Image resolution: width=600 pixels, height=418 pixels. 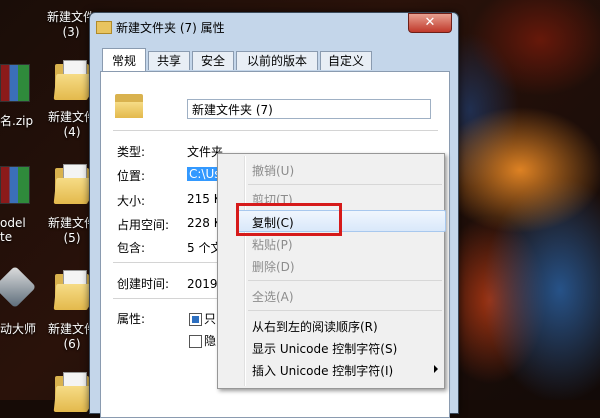 I want to click on tab-security: 安全, so click(x=213, y=60).